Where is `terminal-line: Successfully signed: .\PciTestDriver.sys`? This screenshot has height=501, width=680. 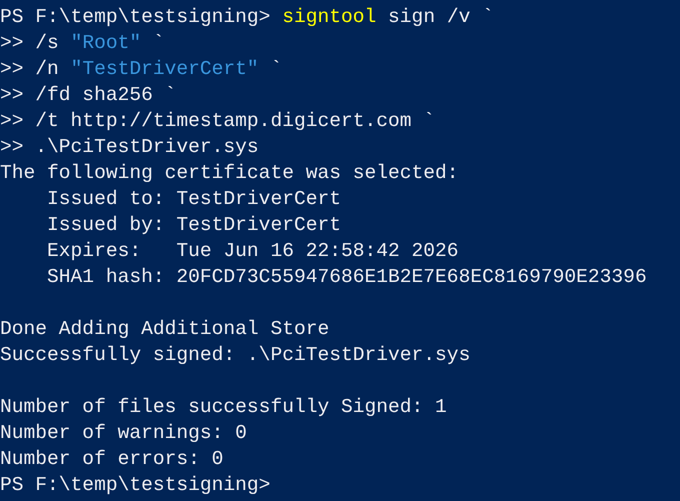
terminal-line: Successfully signed: .\PciTestDriver.sys is located at coordinates (235, 355).